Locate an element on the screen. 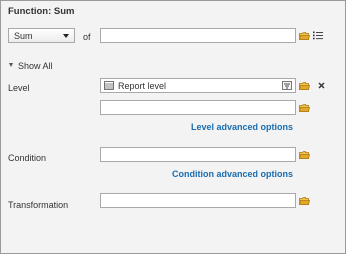 The image size is (346, 254). function-argument-input is located at coordinates (198, 35).